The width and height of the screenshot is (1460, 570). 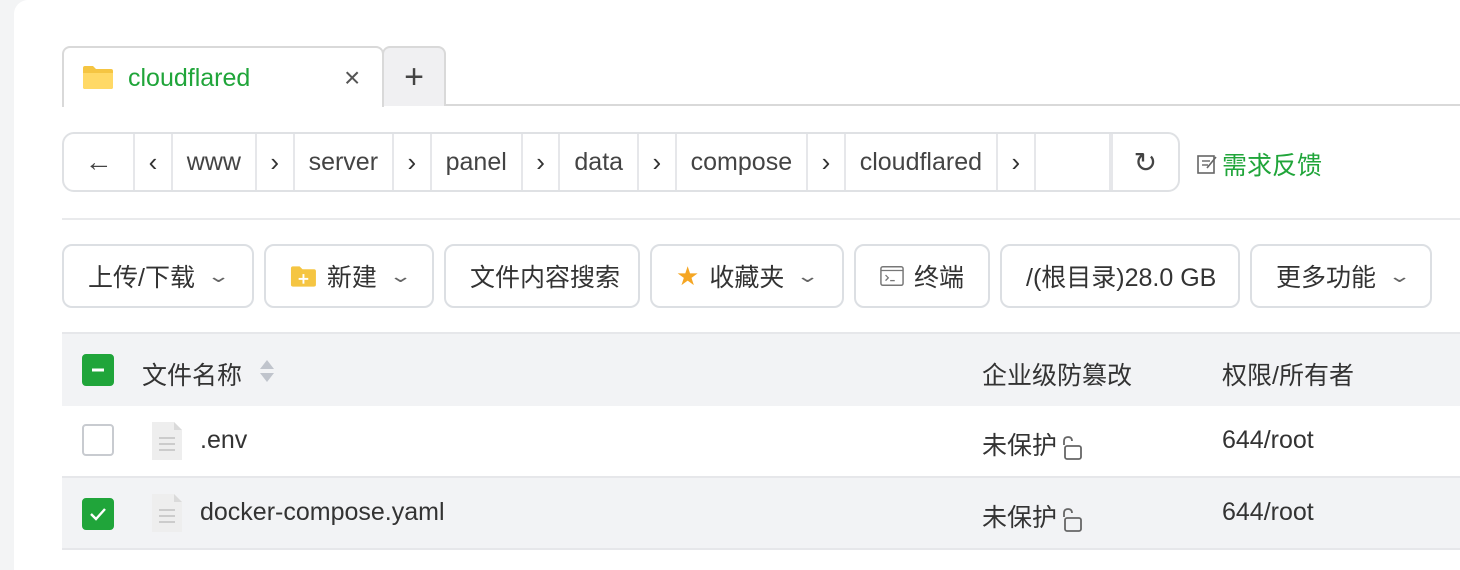 I want to click on feedback-link: 需求反馈, so click(x=1259, y=164).